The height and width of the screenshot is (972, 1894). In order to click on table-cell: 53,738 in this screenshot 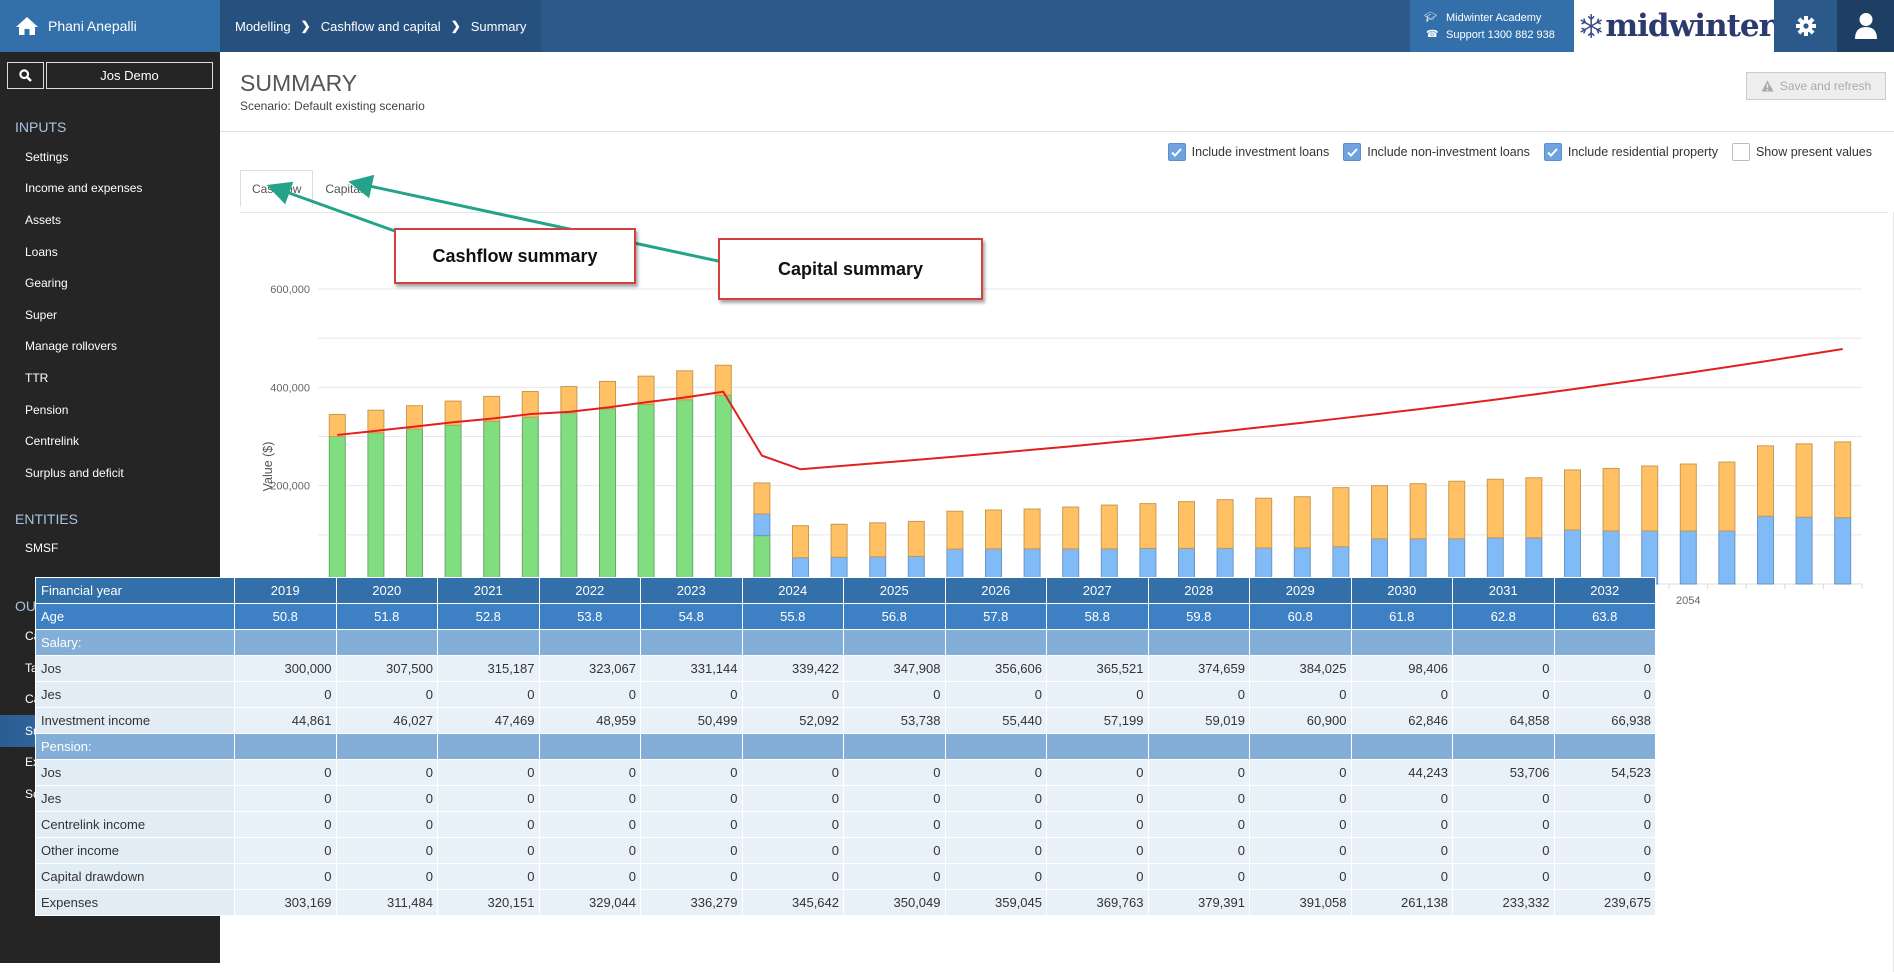, I will do `click(894, 720)`.